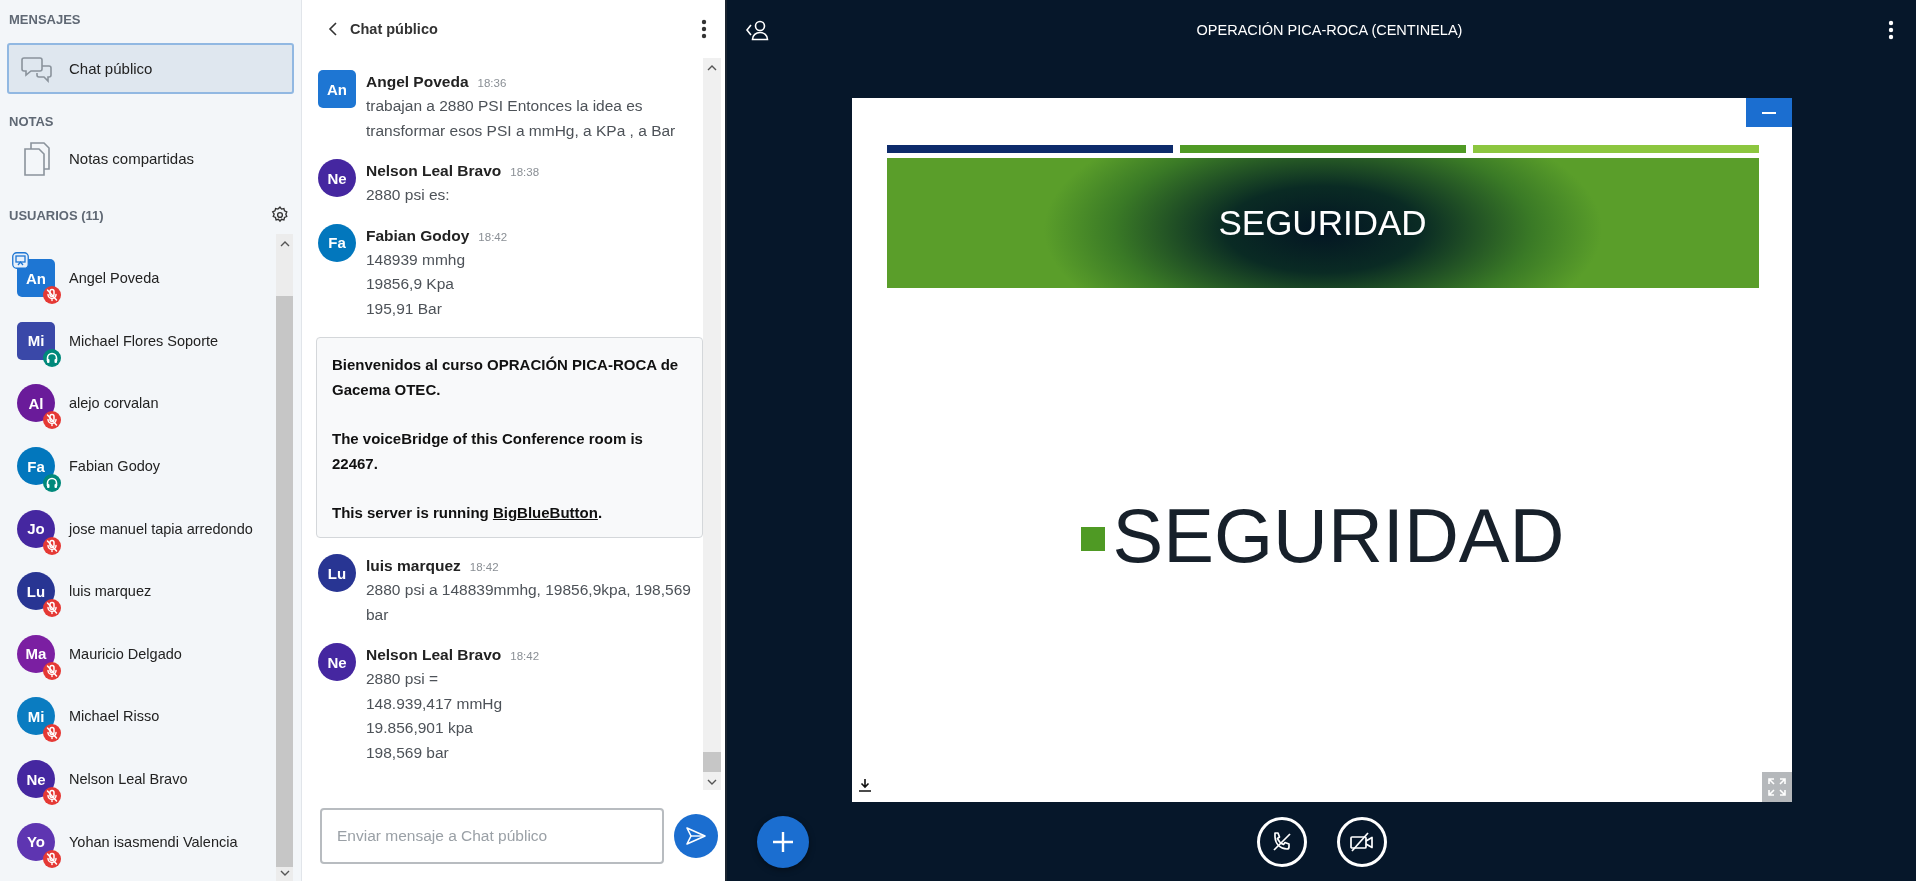 Image resolution: width=1916 pixels, height=881 pixels. I want to click on user-avatar: Yo, so click(36, 841).